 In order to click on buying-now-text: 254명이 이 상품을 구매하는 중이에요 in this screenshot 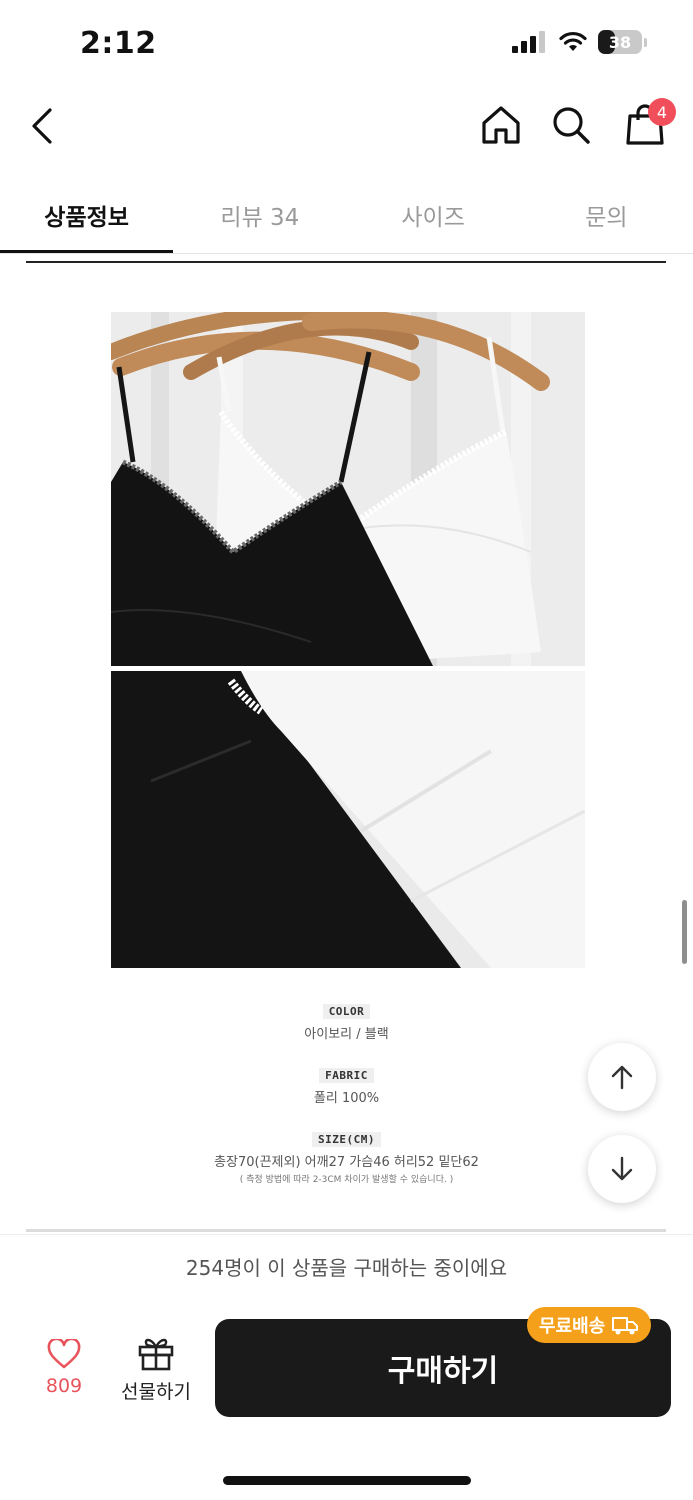, I will do `click(346, 1267)`.